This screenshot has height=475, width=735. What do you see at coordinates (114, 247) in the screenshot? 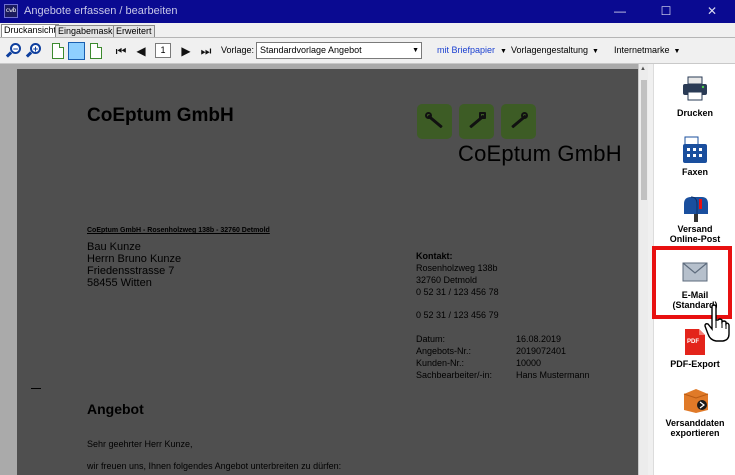
I see `recipient-line: Bau Kunze` at bounding box center [114, 247].